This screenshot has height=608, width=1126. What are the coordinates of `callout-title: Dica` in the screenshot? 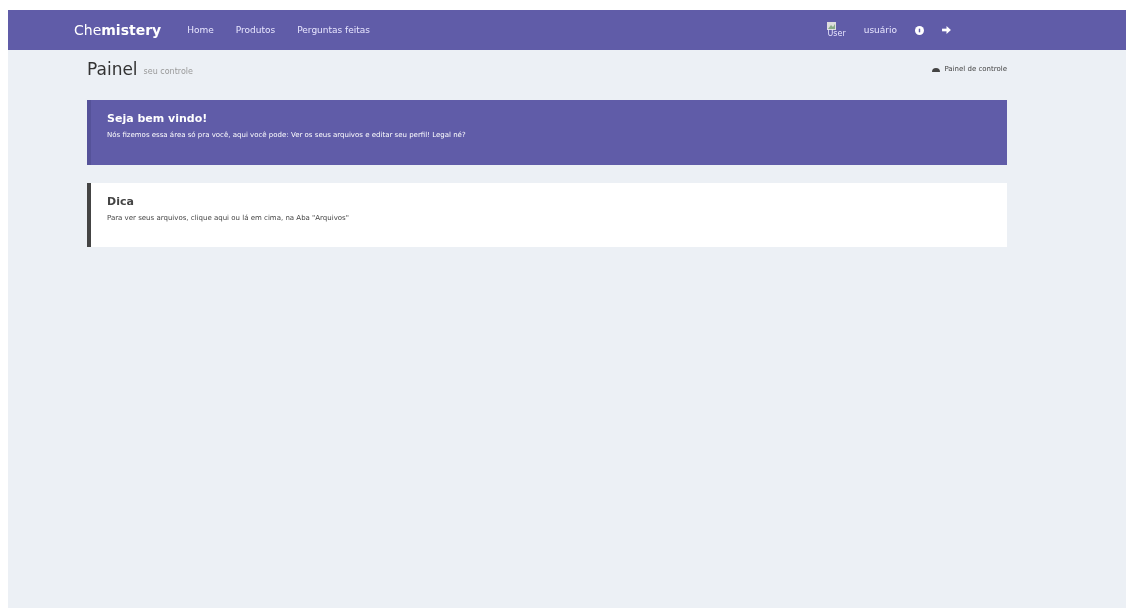 It's located at (121, 201).